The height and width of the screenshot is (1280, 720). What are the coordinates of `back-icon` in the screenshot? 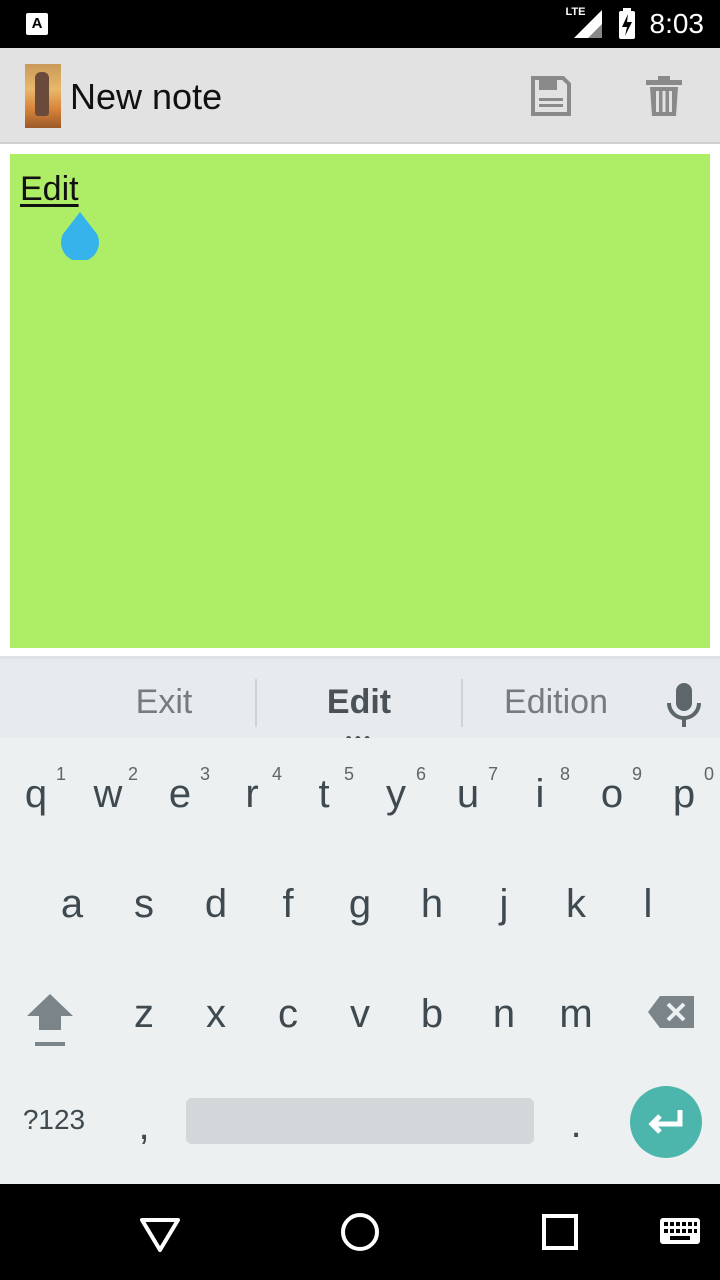 It's located at (160, 1232).